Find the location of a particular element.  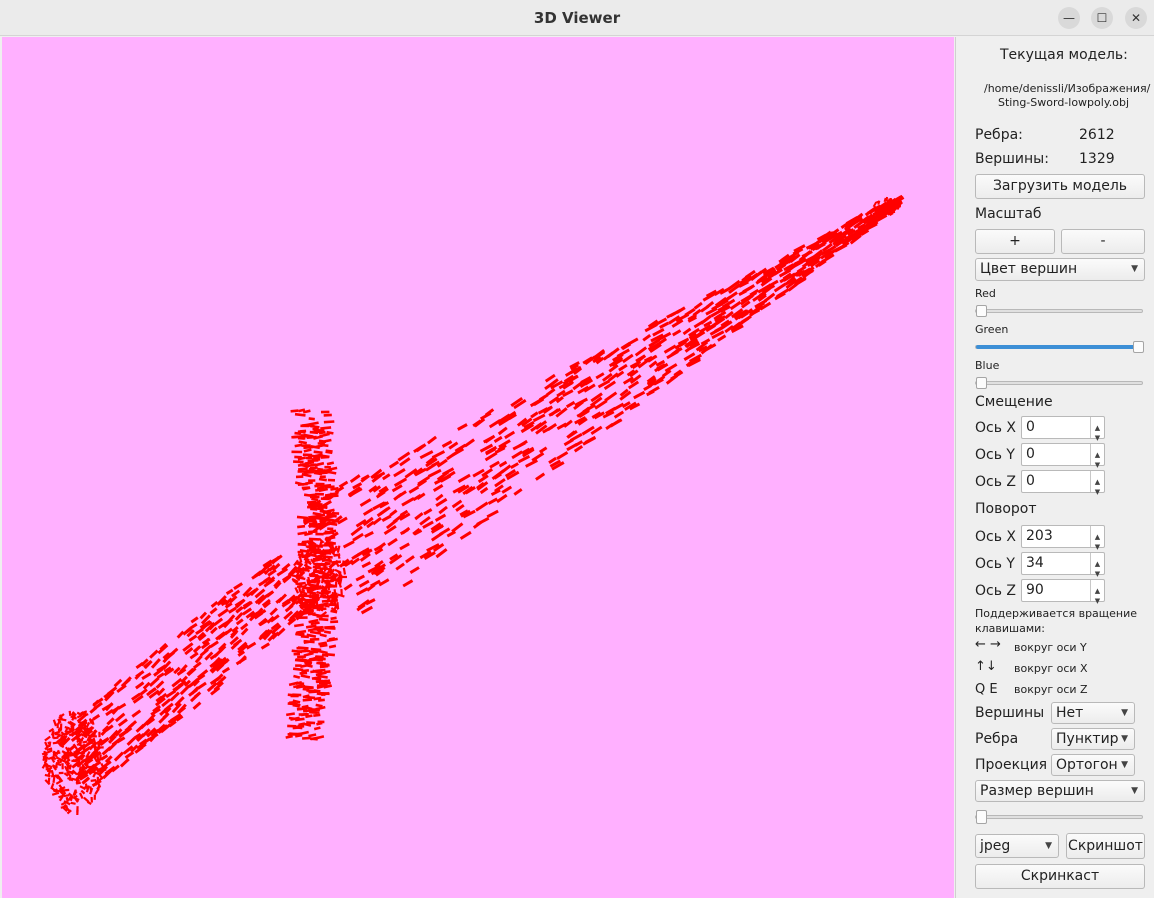

window-title: 3D Viewer is located at coordinates (577, 18).